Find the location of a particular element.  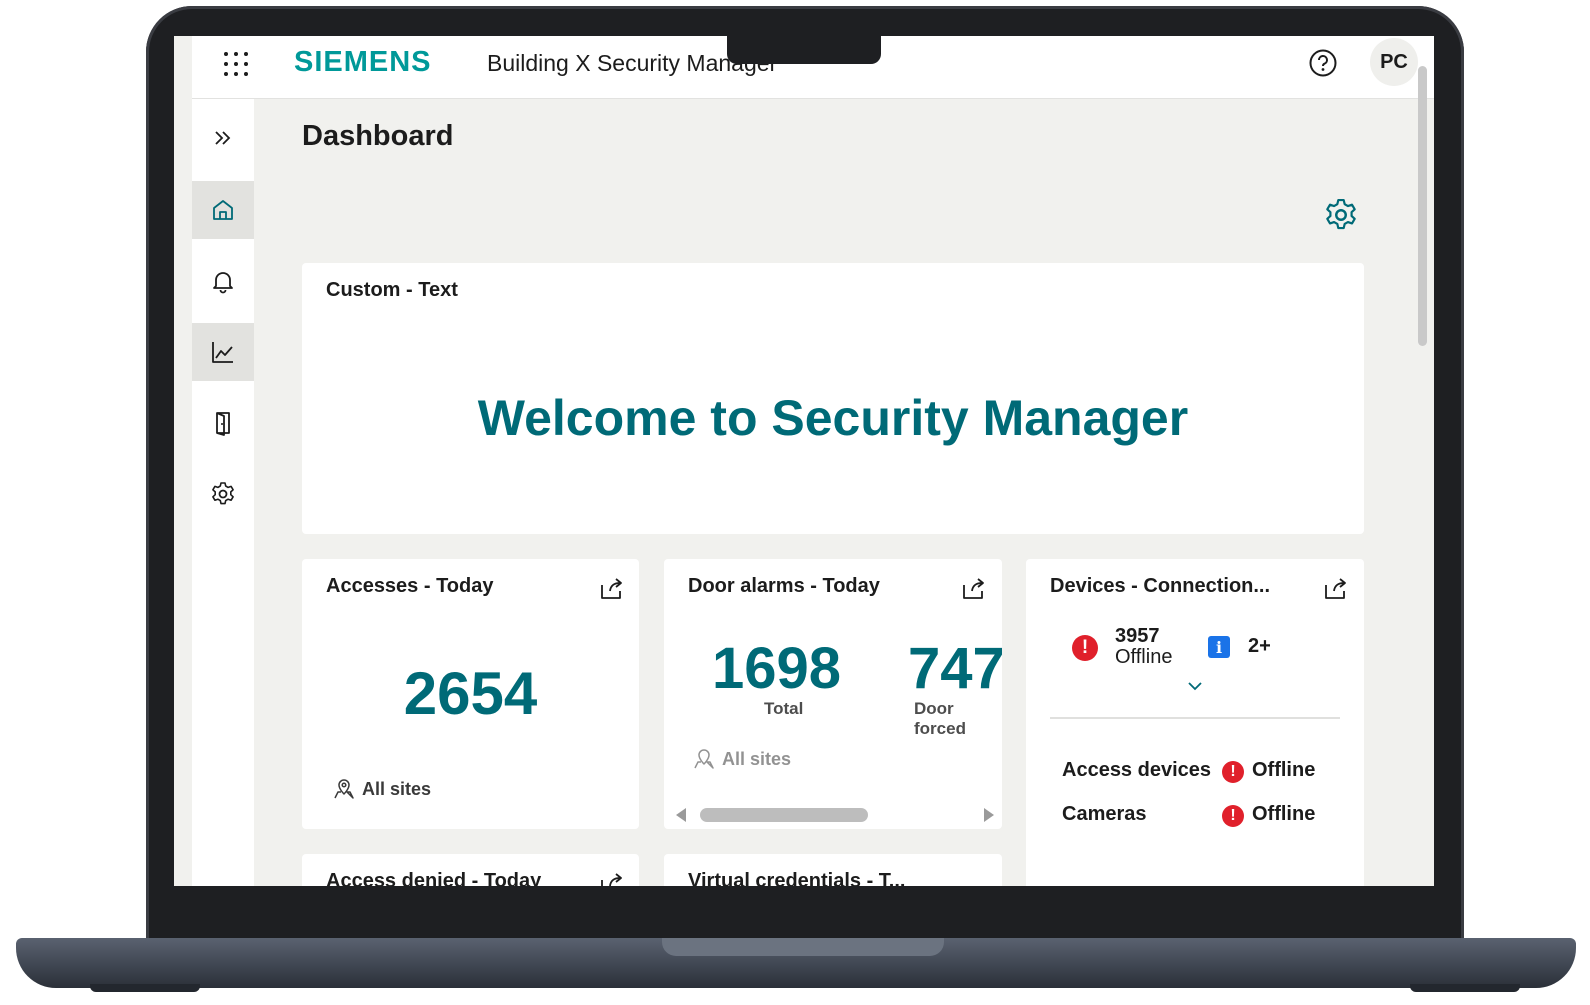

welcome-text: Welcome to Security Manager is located at coordinates (833, 418).